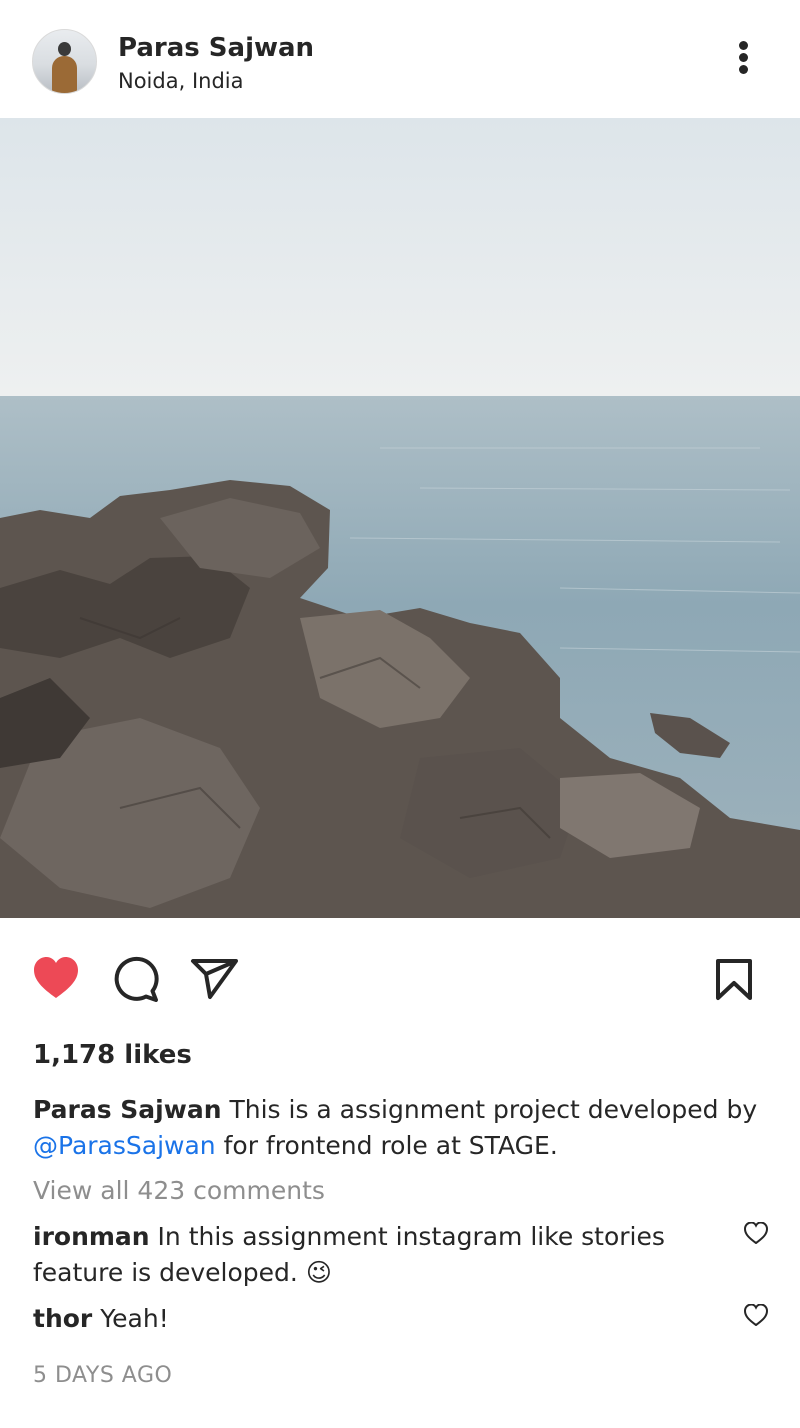 The width and height of the screenshot is (800, 1428). Describe the element at coordinates (64, 74) in the screenshot. I see `avatar-body` at that location.